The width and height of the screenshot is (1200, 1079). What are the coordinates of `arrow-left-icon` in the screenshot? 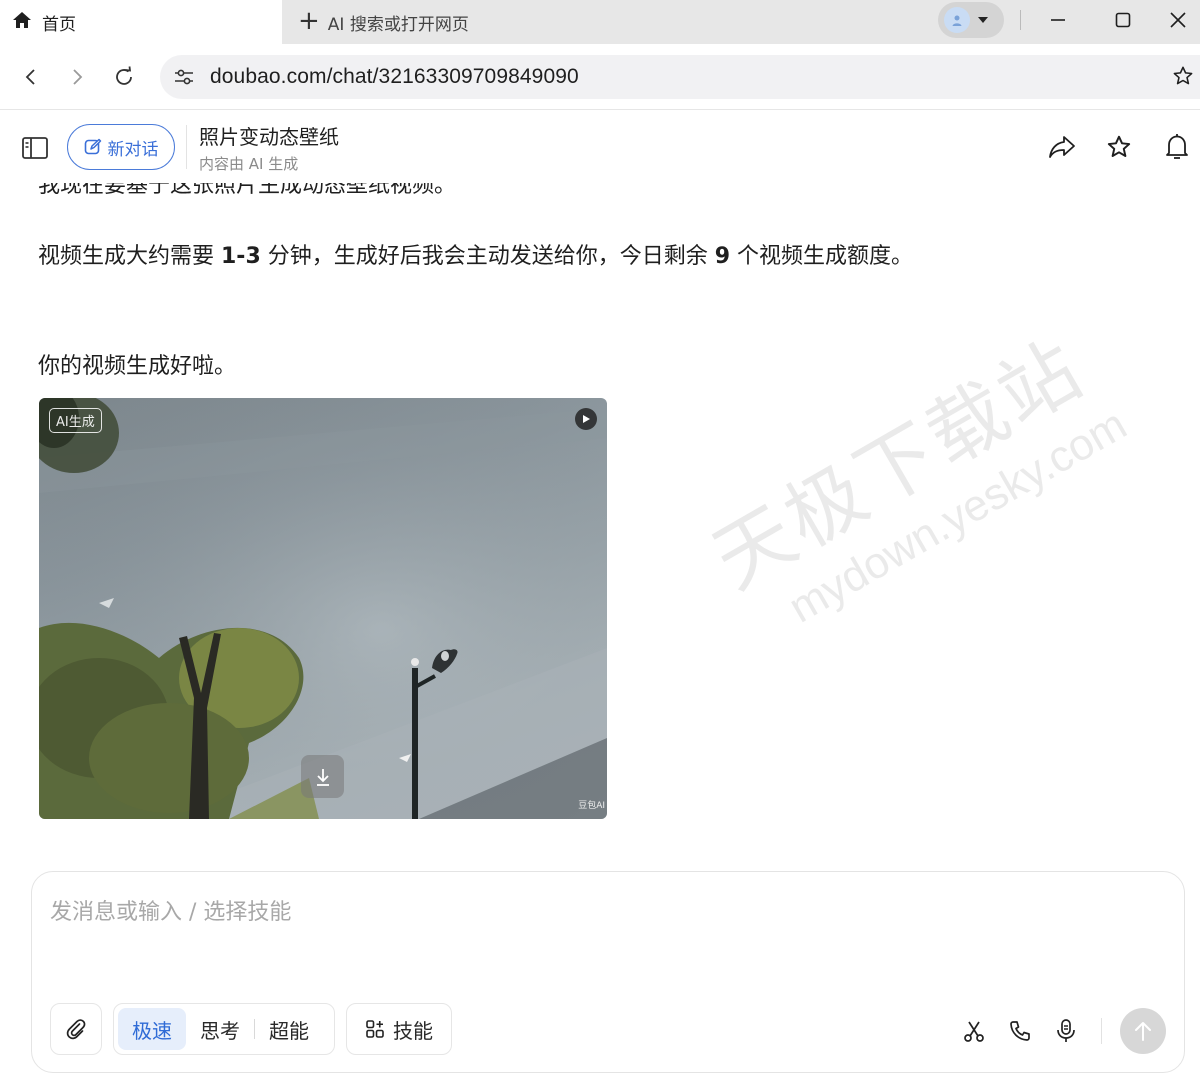 It's located at (30, 77).